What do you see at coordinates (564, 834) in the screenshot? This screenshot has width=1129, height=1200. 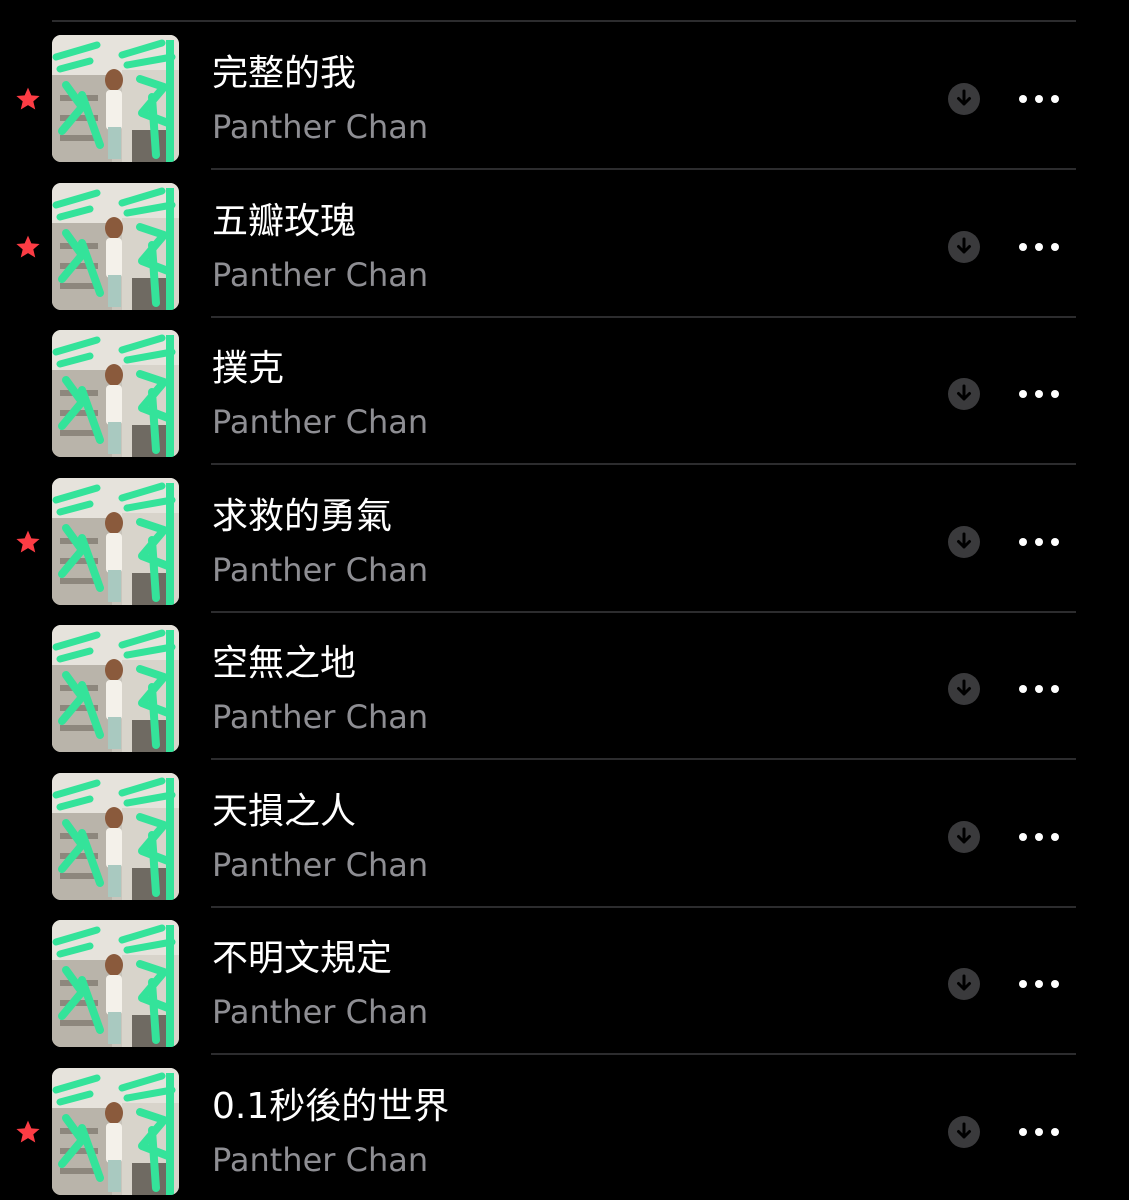 I see `song-row: 天損之人 Panther Chan` at bounding box center [564, 834].